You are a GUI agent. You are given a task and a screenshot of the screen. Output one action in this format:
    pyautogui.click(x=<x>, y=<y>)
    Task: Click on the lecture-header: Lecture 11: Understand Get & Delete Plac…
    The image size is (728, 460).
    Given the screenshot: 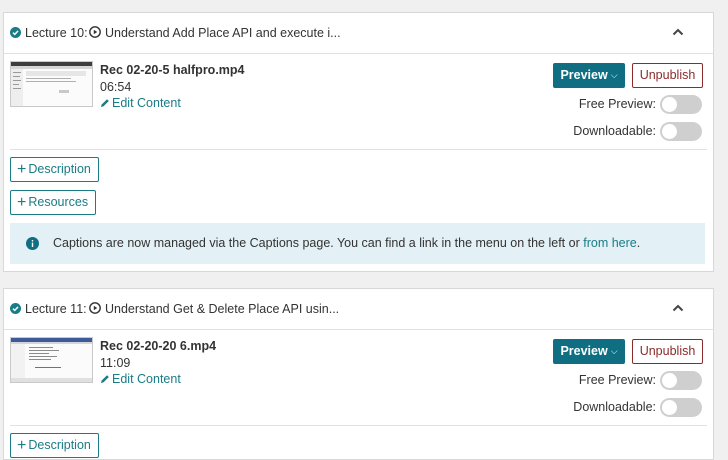 What is the action you would take?
    pyautogui.click(x=358, y=309)
    